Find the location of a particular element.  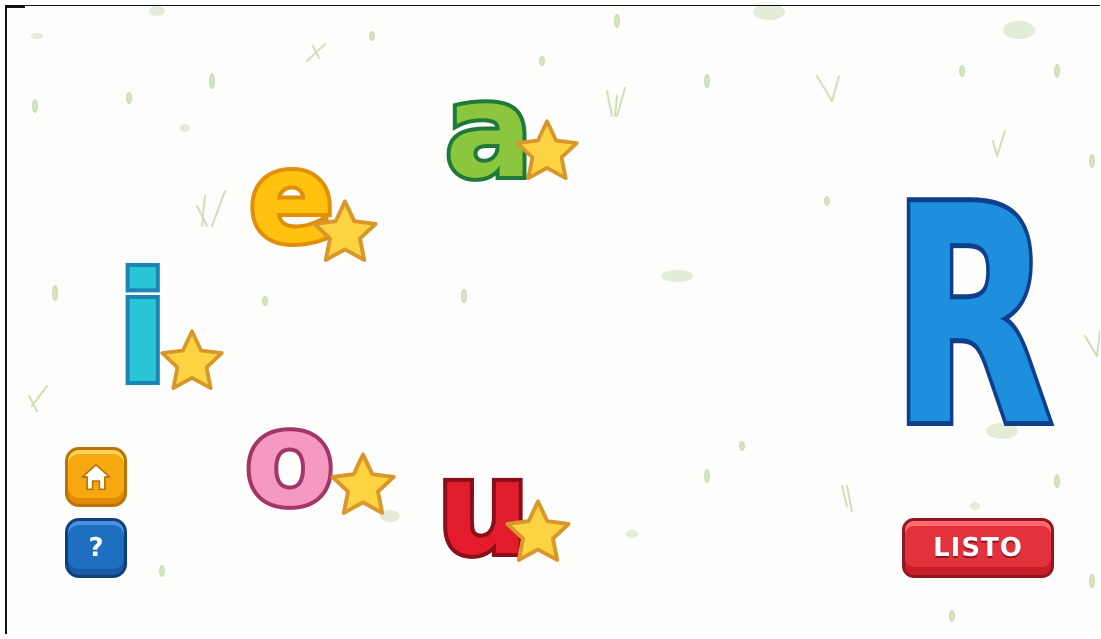

vowel-e: e is located at coordinates (314, 198).